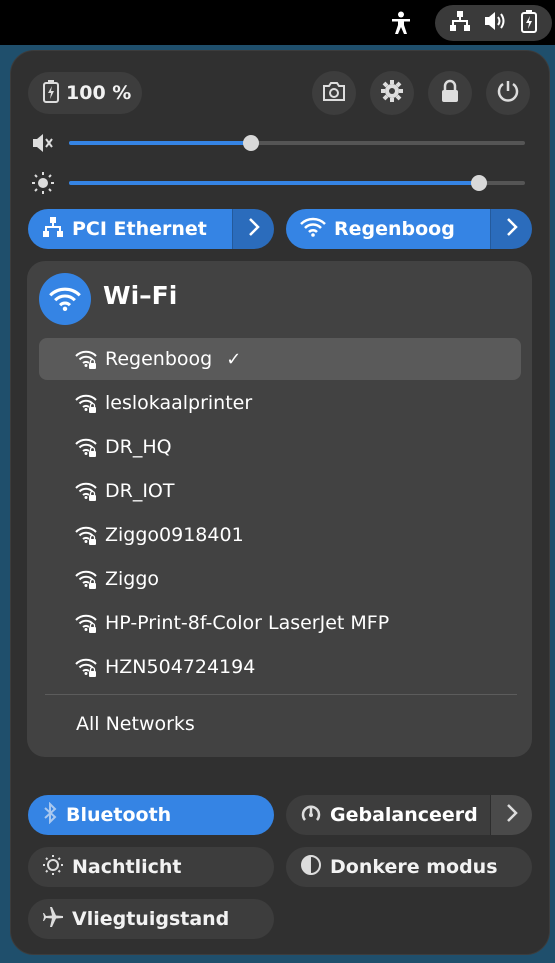 The height and width of the screenshot is (963, 555). What do you see at coordinates (280, 403) in the screenshot?
I see `network-item: leslokaalprinter` at bounding box center [280, 403].